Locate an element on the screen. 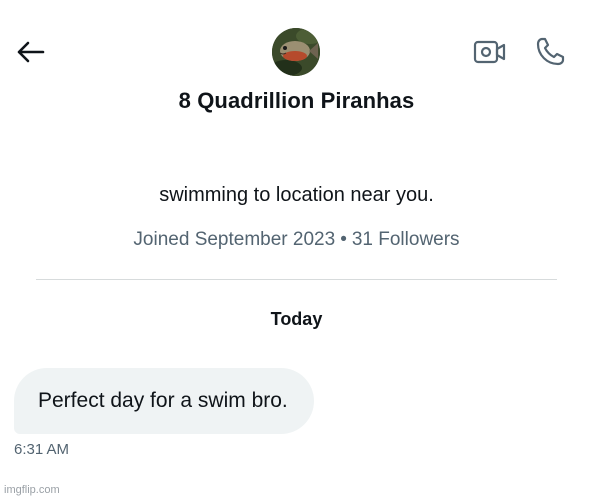 This screenshot has width=593, height=500. video-call-button is located at coordinates (490, 52).